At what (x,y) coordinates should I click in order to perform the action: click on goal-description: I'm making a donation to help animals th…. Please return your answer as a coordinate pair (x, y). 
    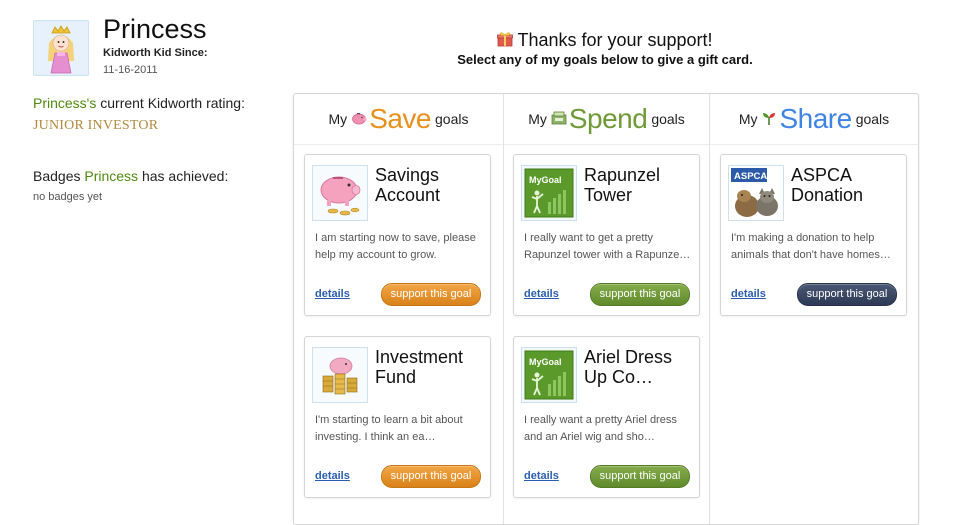
    Looking at the image, I should click on (811, 246).